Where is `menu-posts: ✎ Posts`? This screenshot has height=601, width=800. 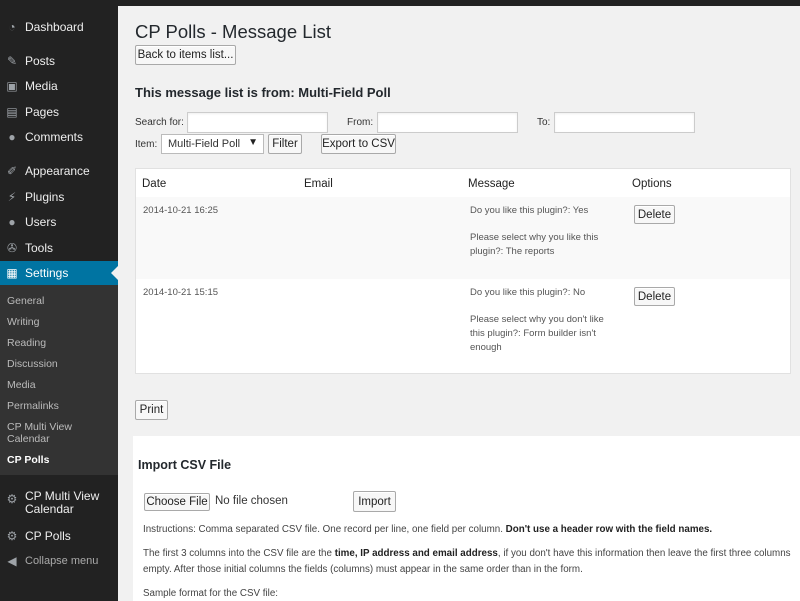 menu-posts: ✎ Posts is located at coordinates (59, 61).